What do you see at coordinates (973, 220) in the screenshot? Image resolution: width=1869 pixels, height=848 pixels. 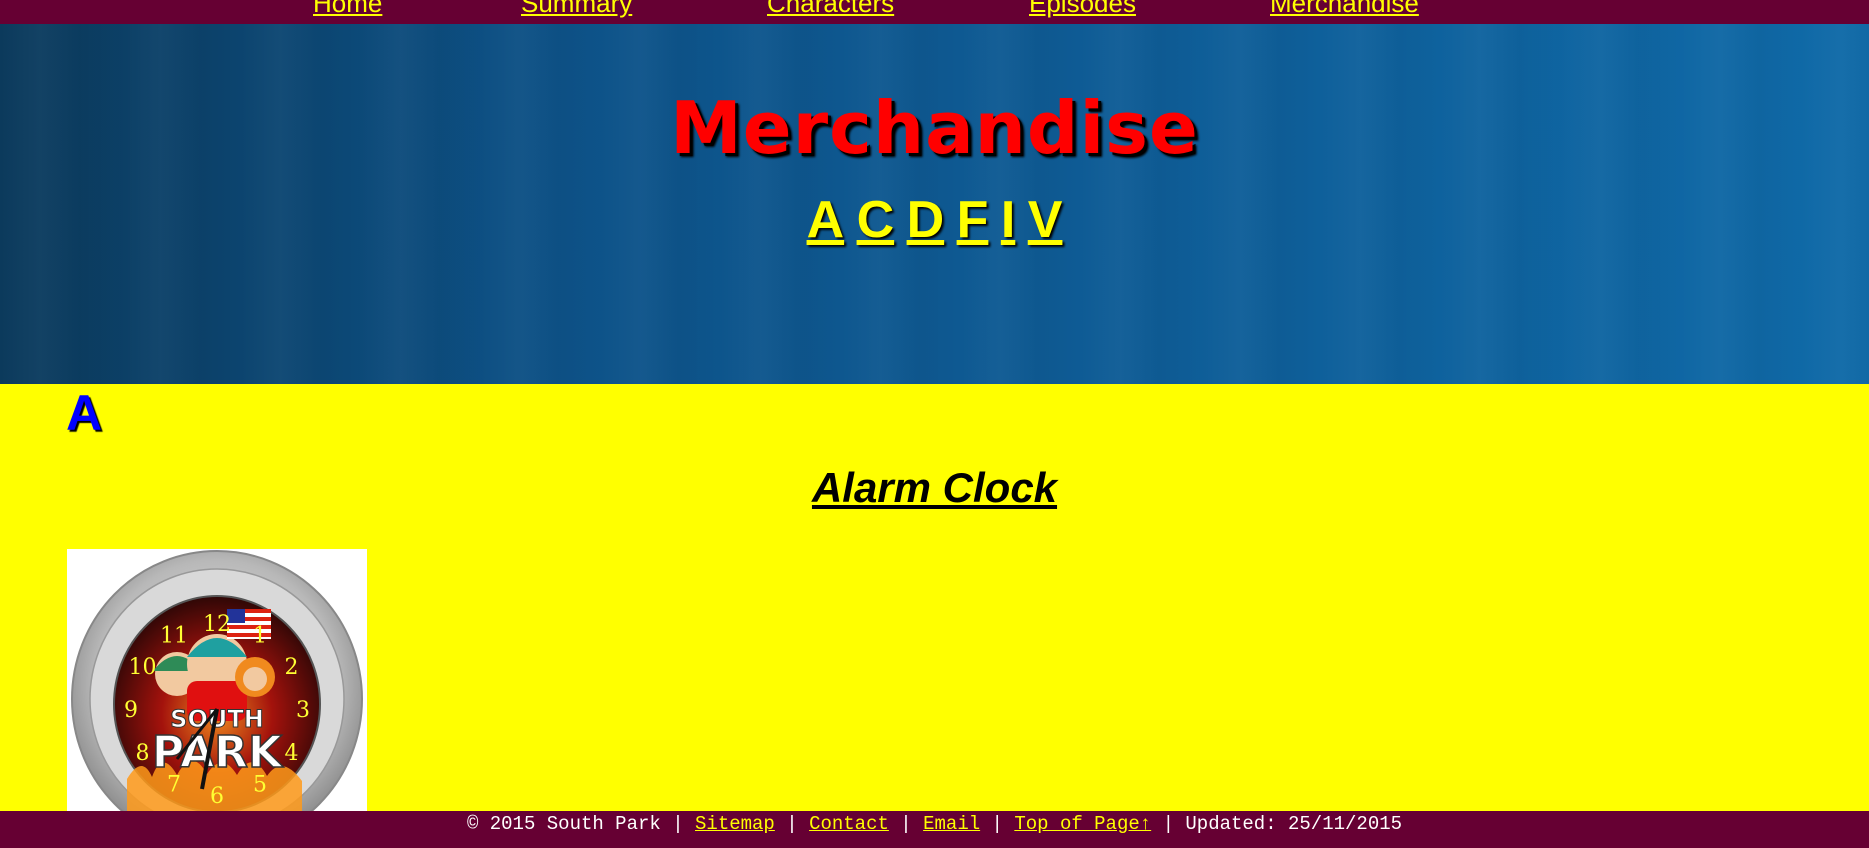 I see `letter-link-f: F` at bounding box center [973, 220].